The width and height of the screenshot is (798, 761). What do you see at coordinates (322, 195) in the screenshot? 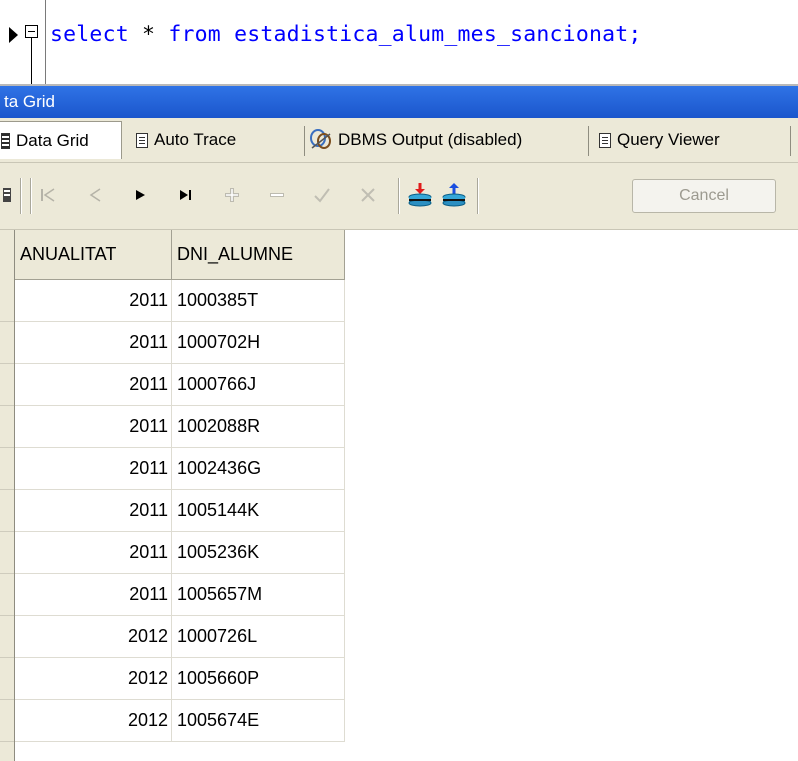
I see `post-edit-icon` at bounding box center [322, 195].